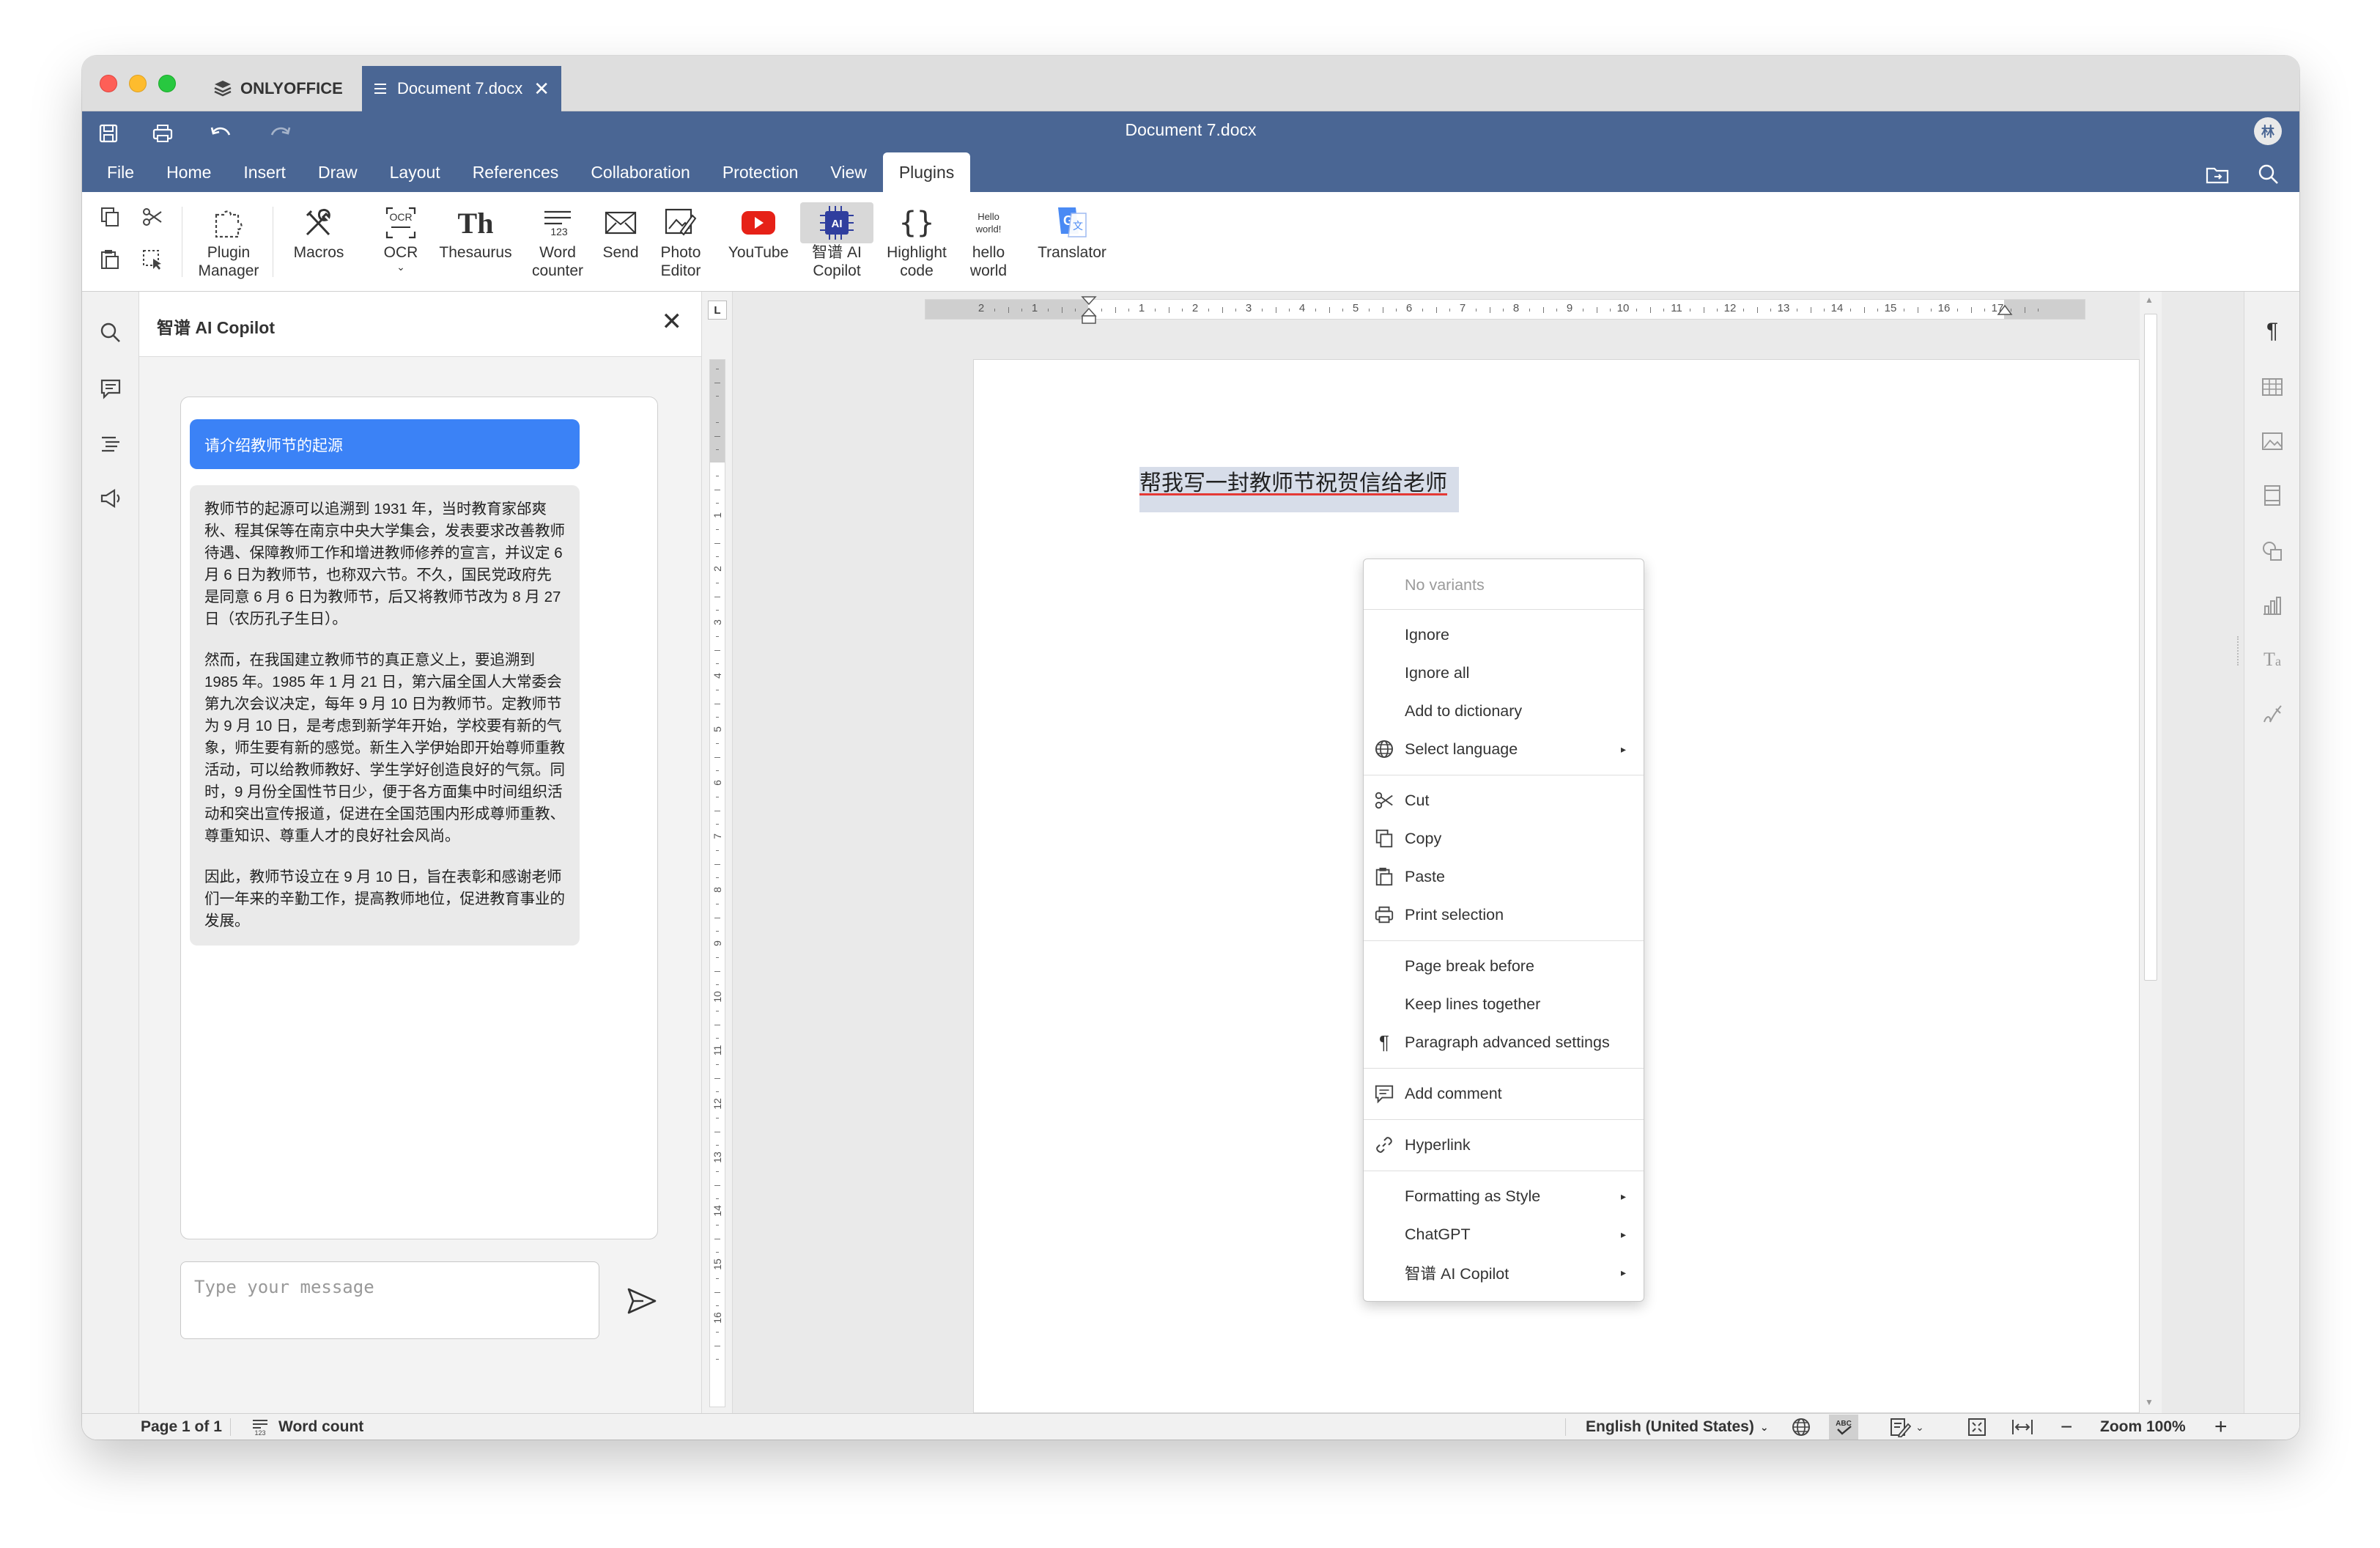 The image size is (2380, 1548). What do you see at coordinates (516, 172) in the screenshot?
I see `menu-references: References` at bounding box center [516, 172].